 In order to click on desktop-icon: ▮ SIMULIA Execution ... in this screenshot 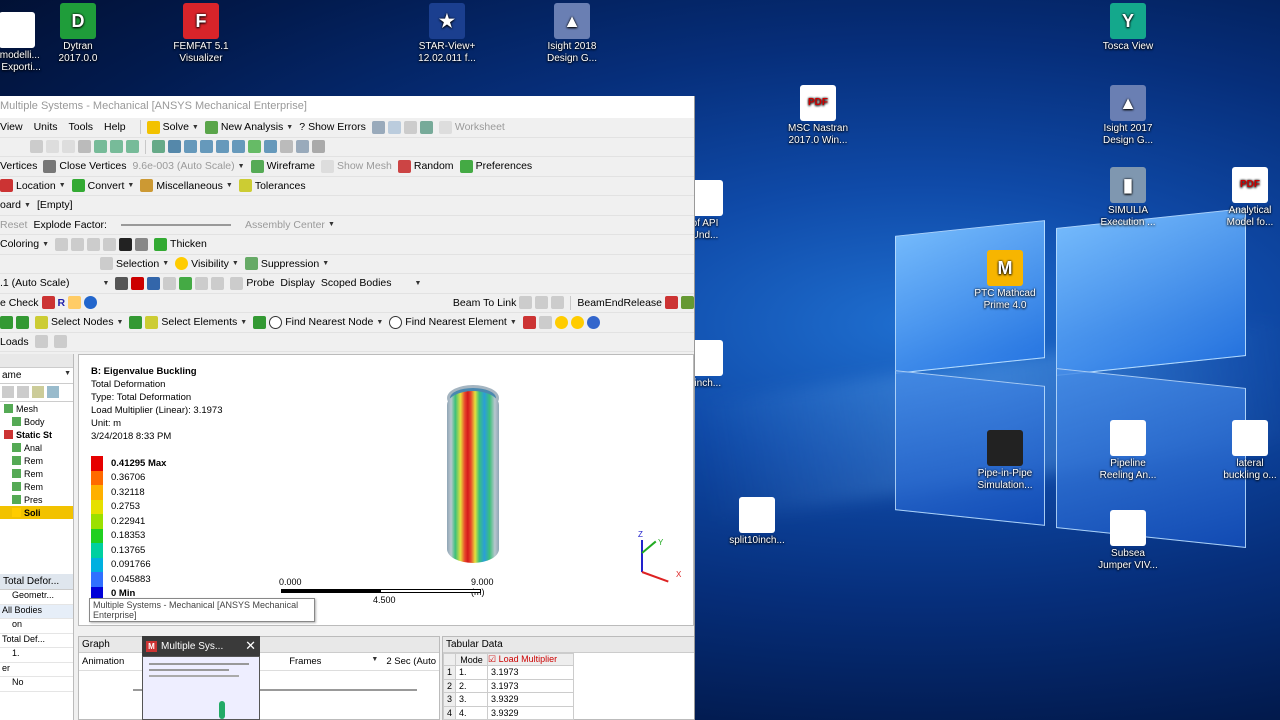, I will do `click(1128, 198)`.